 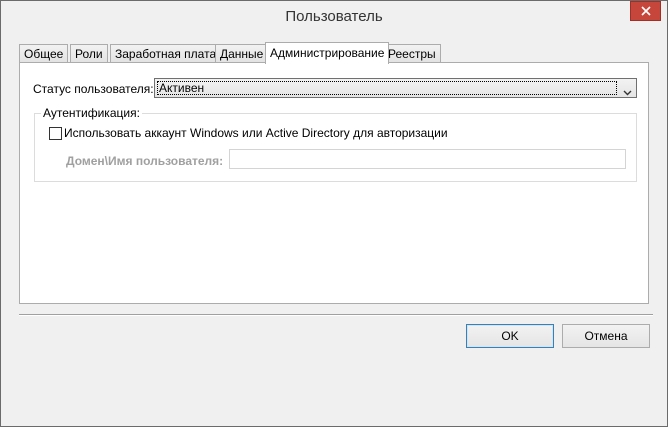 What do you see at coordinates (91, 113) in the screenshot?
I see `authentication-group-label: Аутентификация:` at bounding box center [91, 113].